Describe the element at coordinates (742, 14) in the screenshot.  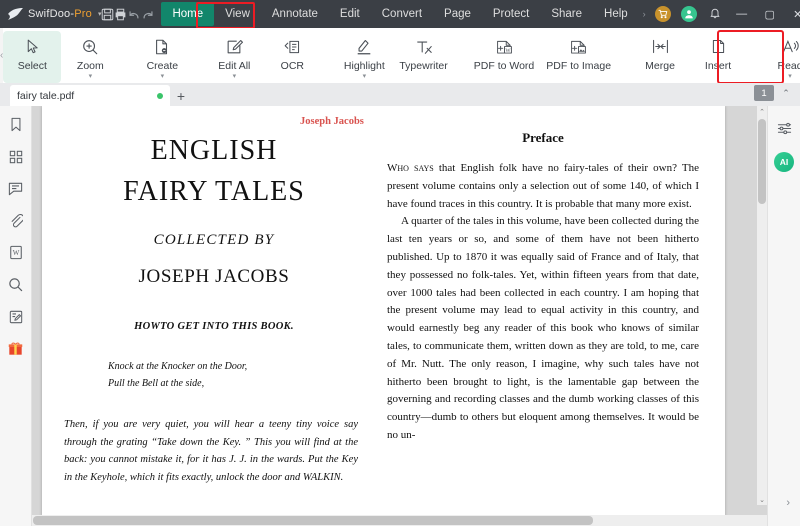
I see `minimize-button: —` at that location.